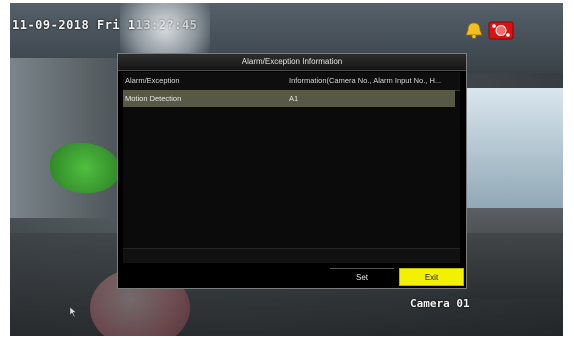 This screenshot has height=338, width=574. I want to click on table-row: Motion Detection A1, so click(289, 98).